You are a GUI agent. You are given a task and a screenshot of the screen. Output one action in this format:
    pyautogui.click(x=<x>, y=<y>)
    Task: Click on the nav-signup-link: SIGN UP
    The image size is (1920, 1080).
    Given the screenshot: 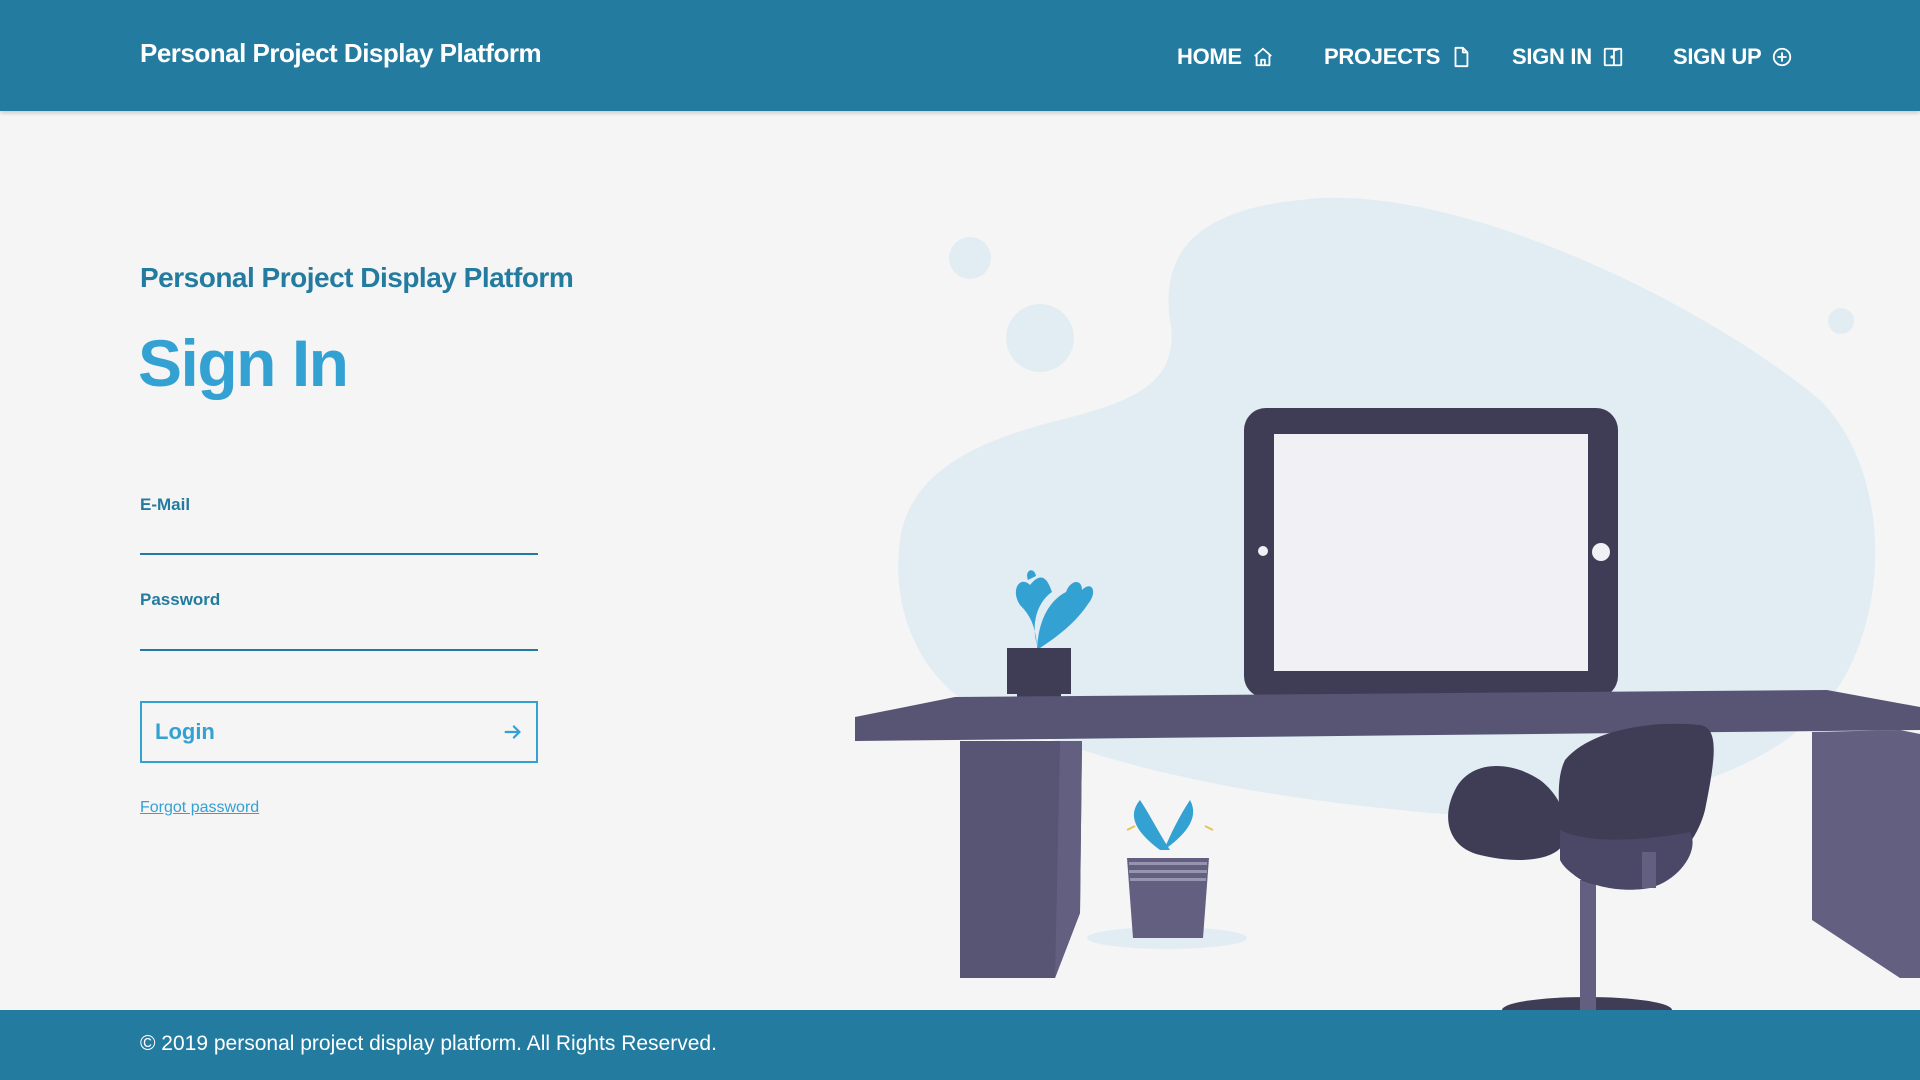 What is the action you would take?
    pyautogui.click(x=1733, y=57)
    